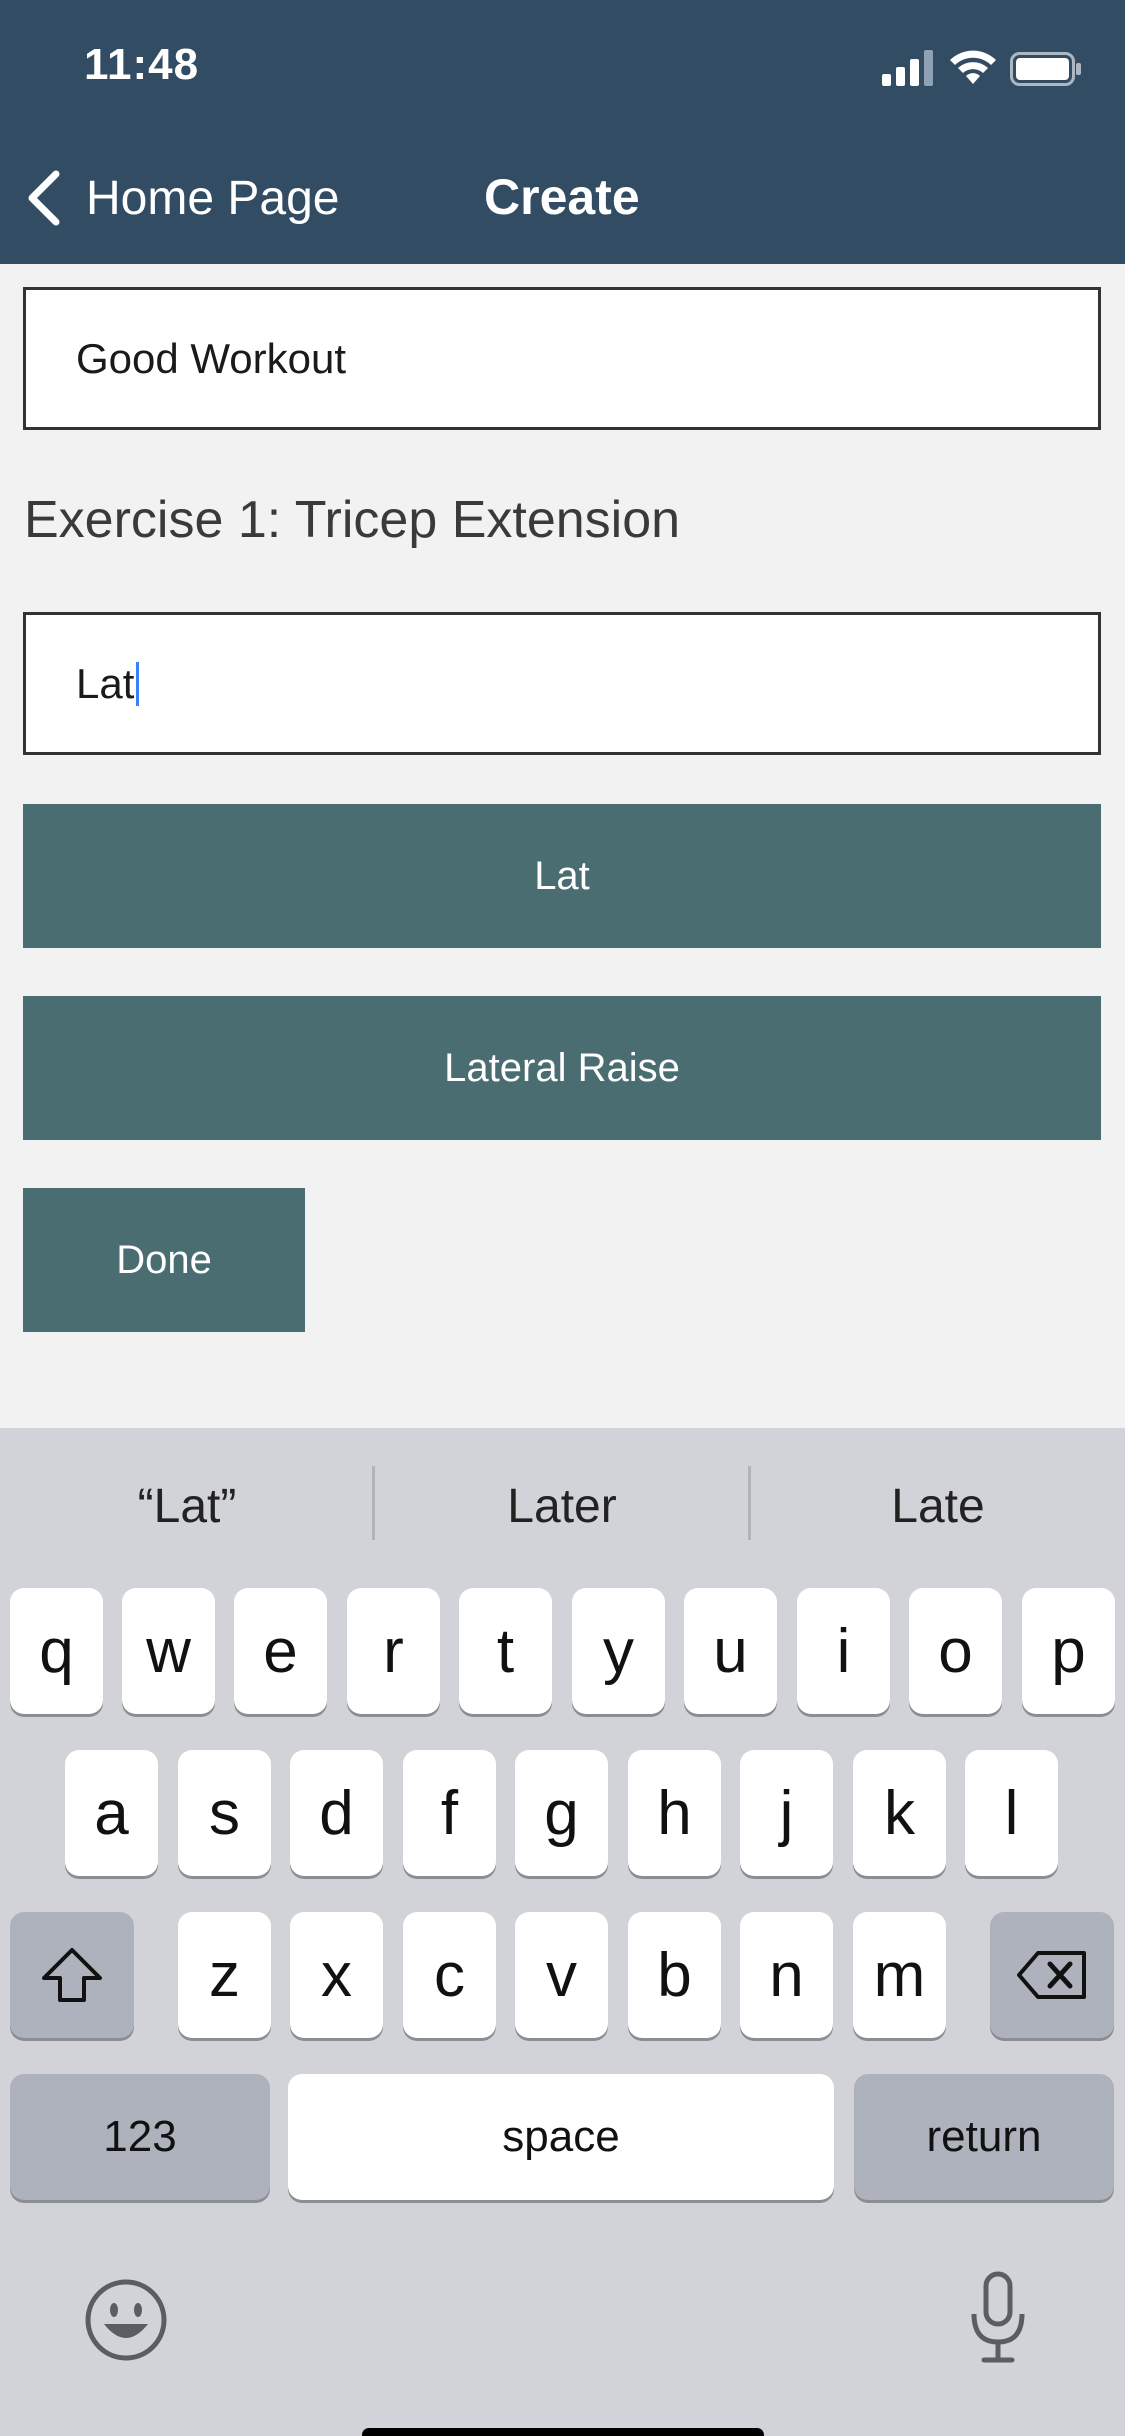 This screenshot has width=1125, height=2436. Describe the element at coordinates (843, 1651) in the screenshot. I see `key-i: i` at that location.